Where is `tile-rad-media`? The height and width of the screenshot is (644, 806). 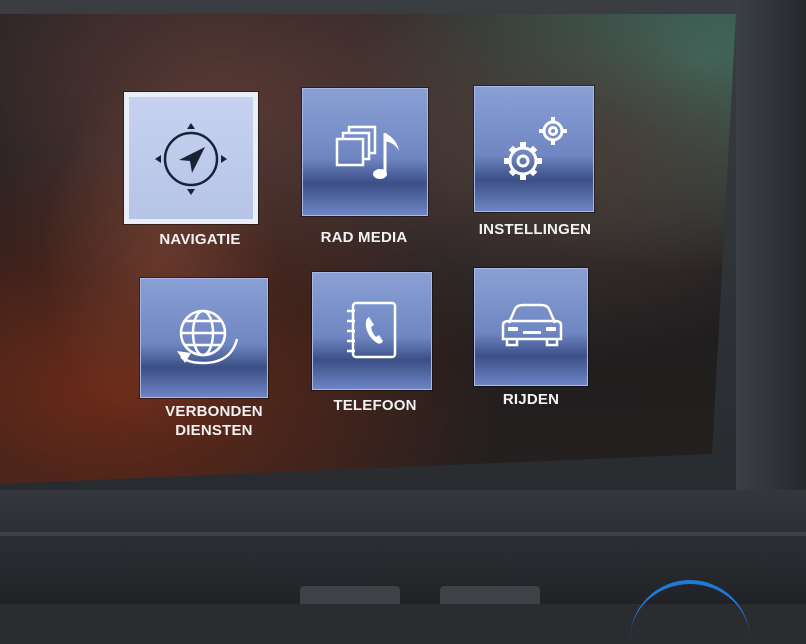
tile-rad-media is located at coordinates (365, 152).